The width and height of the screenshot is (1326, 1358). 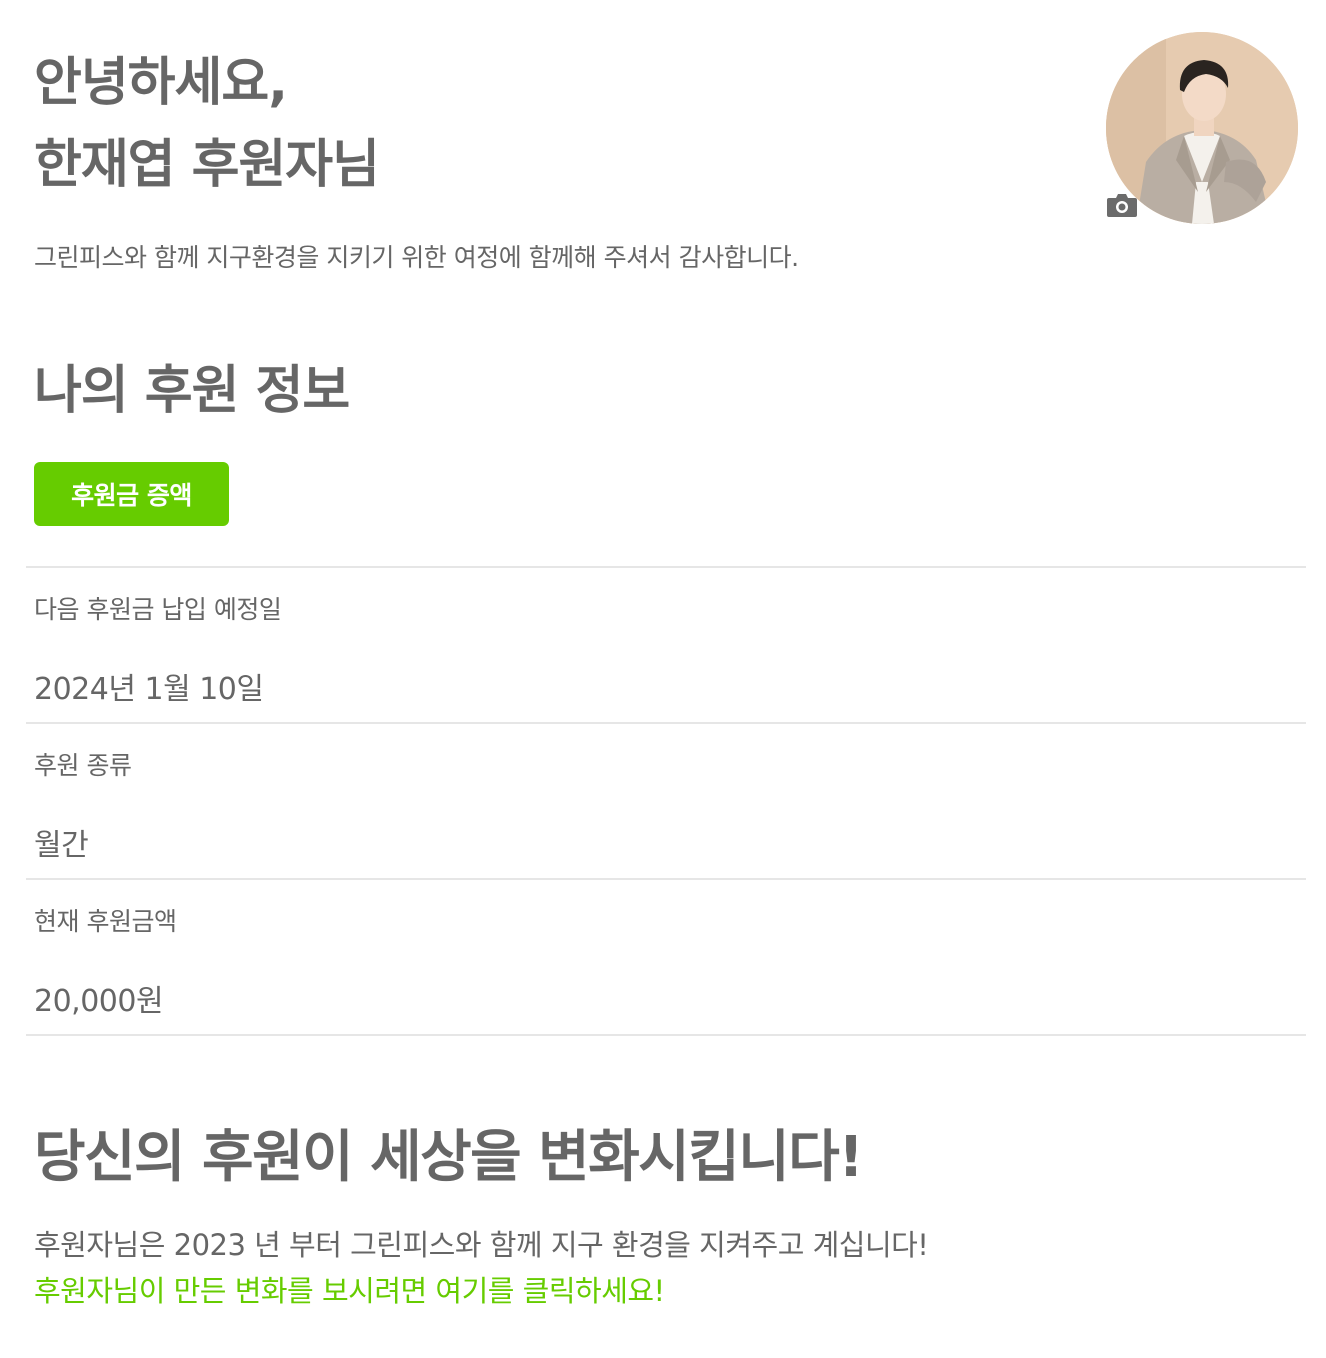 I want to click on greeting-line-2: 한재엽 후원자님, so click(x=207, y=165).